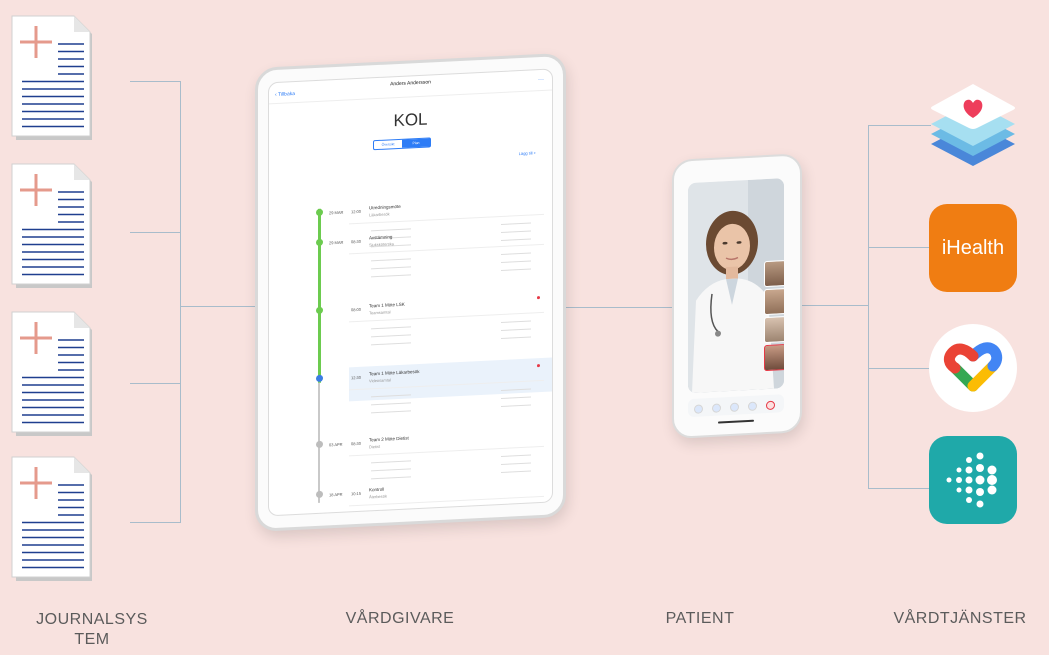 This screenshot has width=1049, height=655. What do you see at coordinates (356, 211) in the screenshot?
I see `row-time: 12:00` at bounding box center [356, 211].